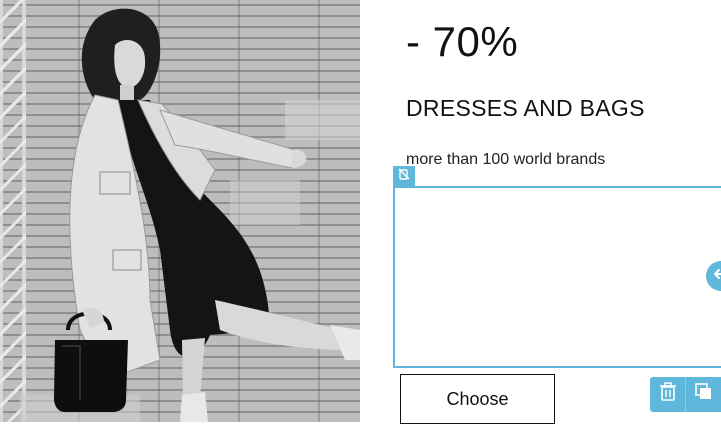 The height and width of the screenshot is (431, 721). Describe the element at coordinates (716, 276) in the screenshot. I see `move-arrows-icon` at that location.